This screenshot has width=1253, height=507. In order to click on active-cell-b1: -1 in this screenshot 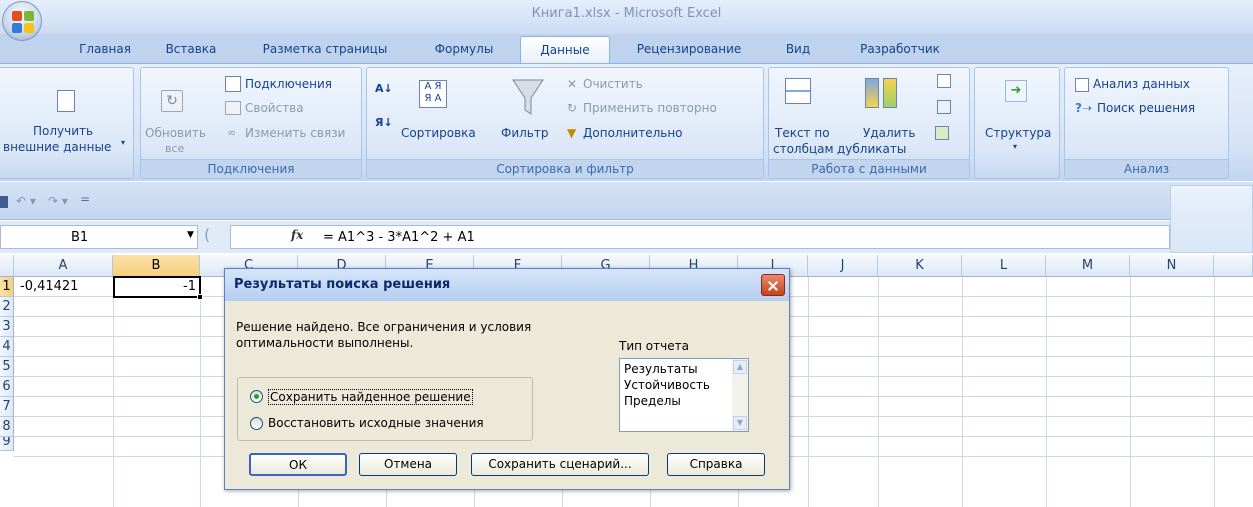, I will do `click(158, 288)`.